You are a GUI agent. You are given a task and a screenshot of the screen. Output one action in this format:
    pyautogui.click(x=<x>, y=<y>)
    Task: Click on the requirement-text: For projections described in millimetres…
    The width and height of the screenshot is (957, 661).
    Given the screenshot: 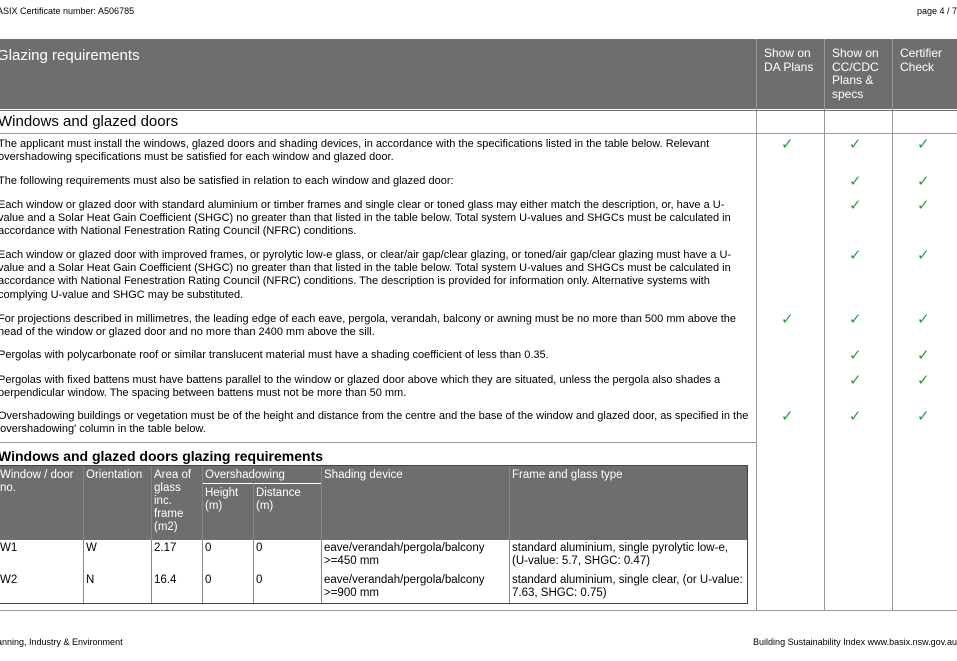 What is the action you would take?
    pyautogui.click(x=368, y=326)
    